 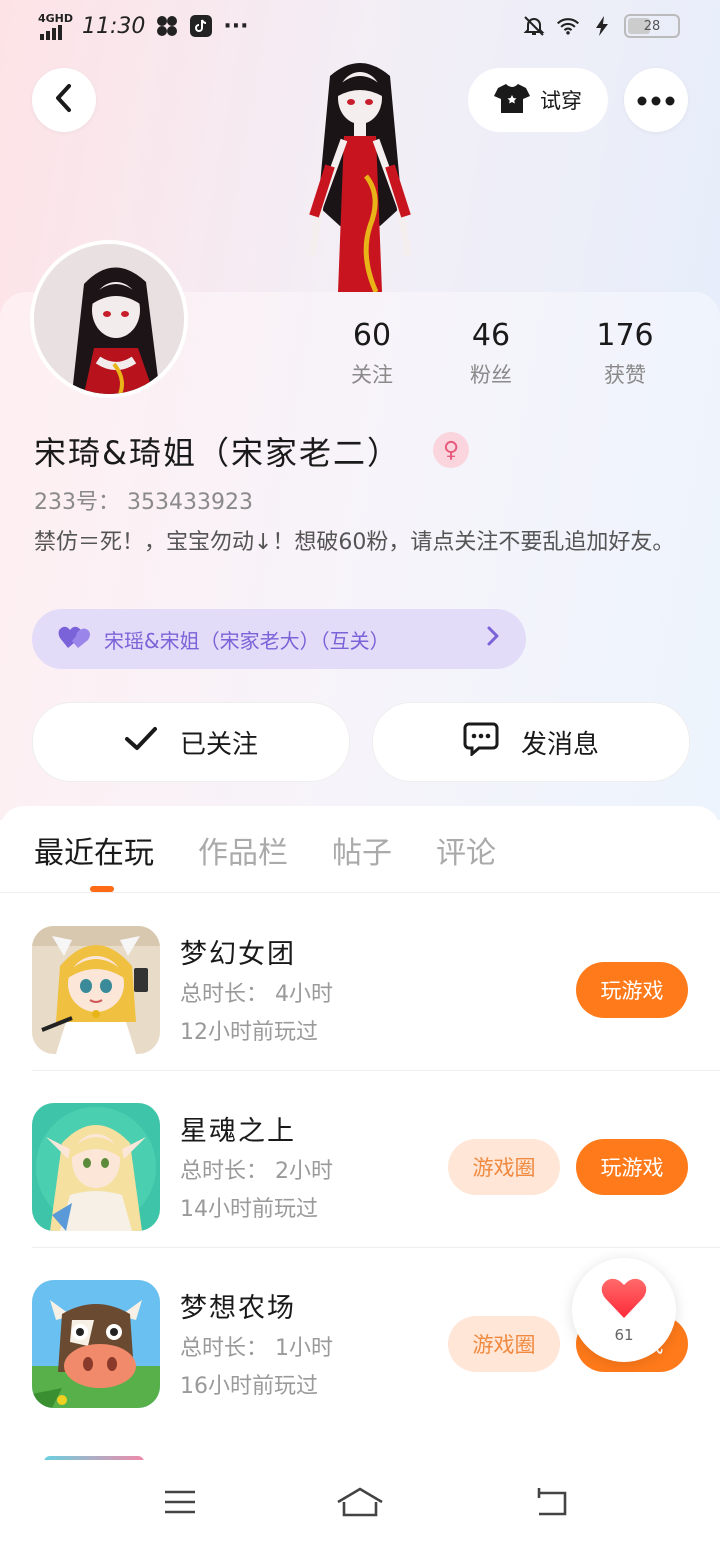 I want to click on recent-apps-button, so click(x=180, y=1504).